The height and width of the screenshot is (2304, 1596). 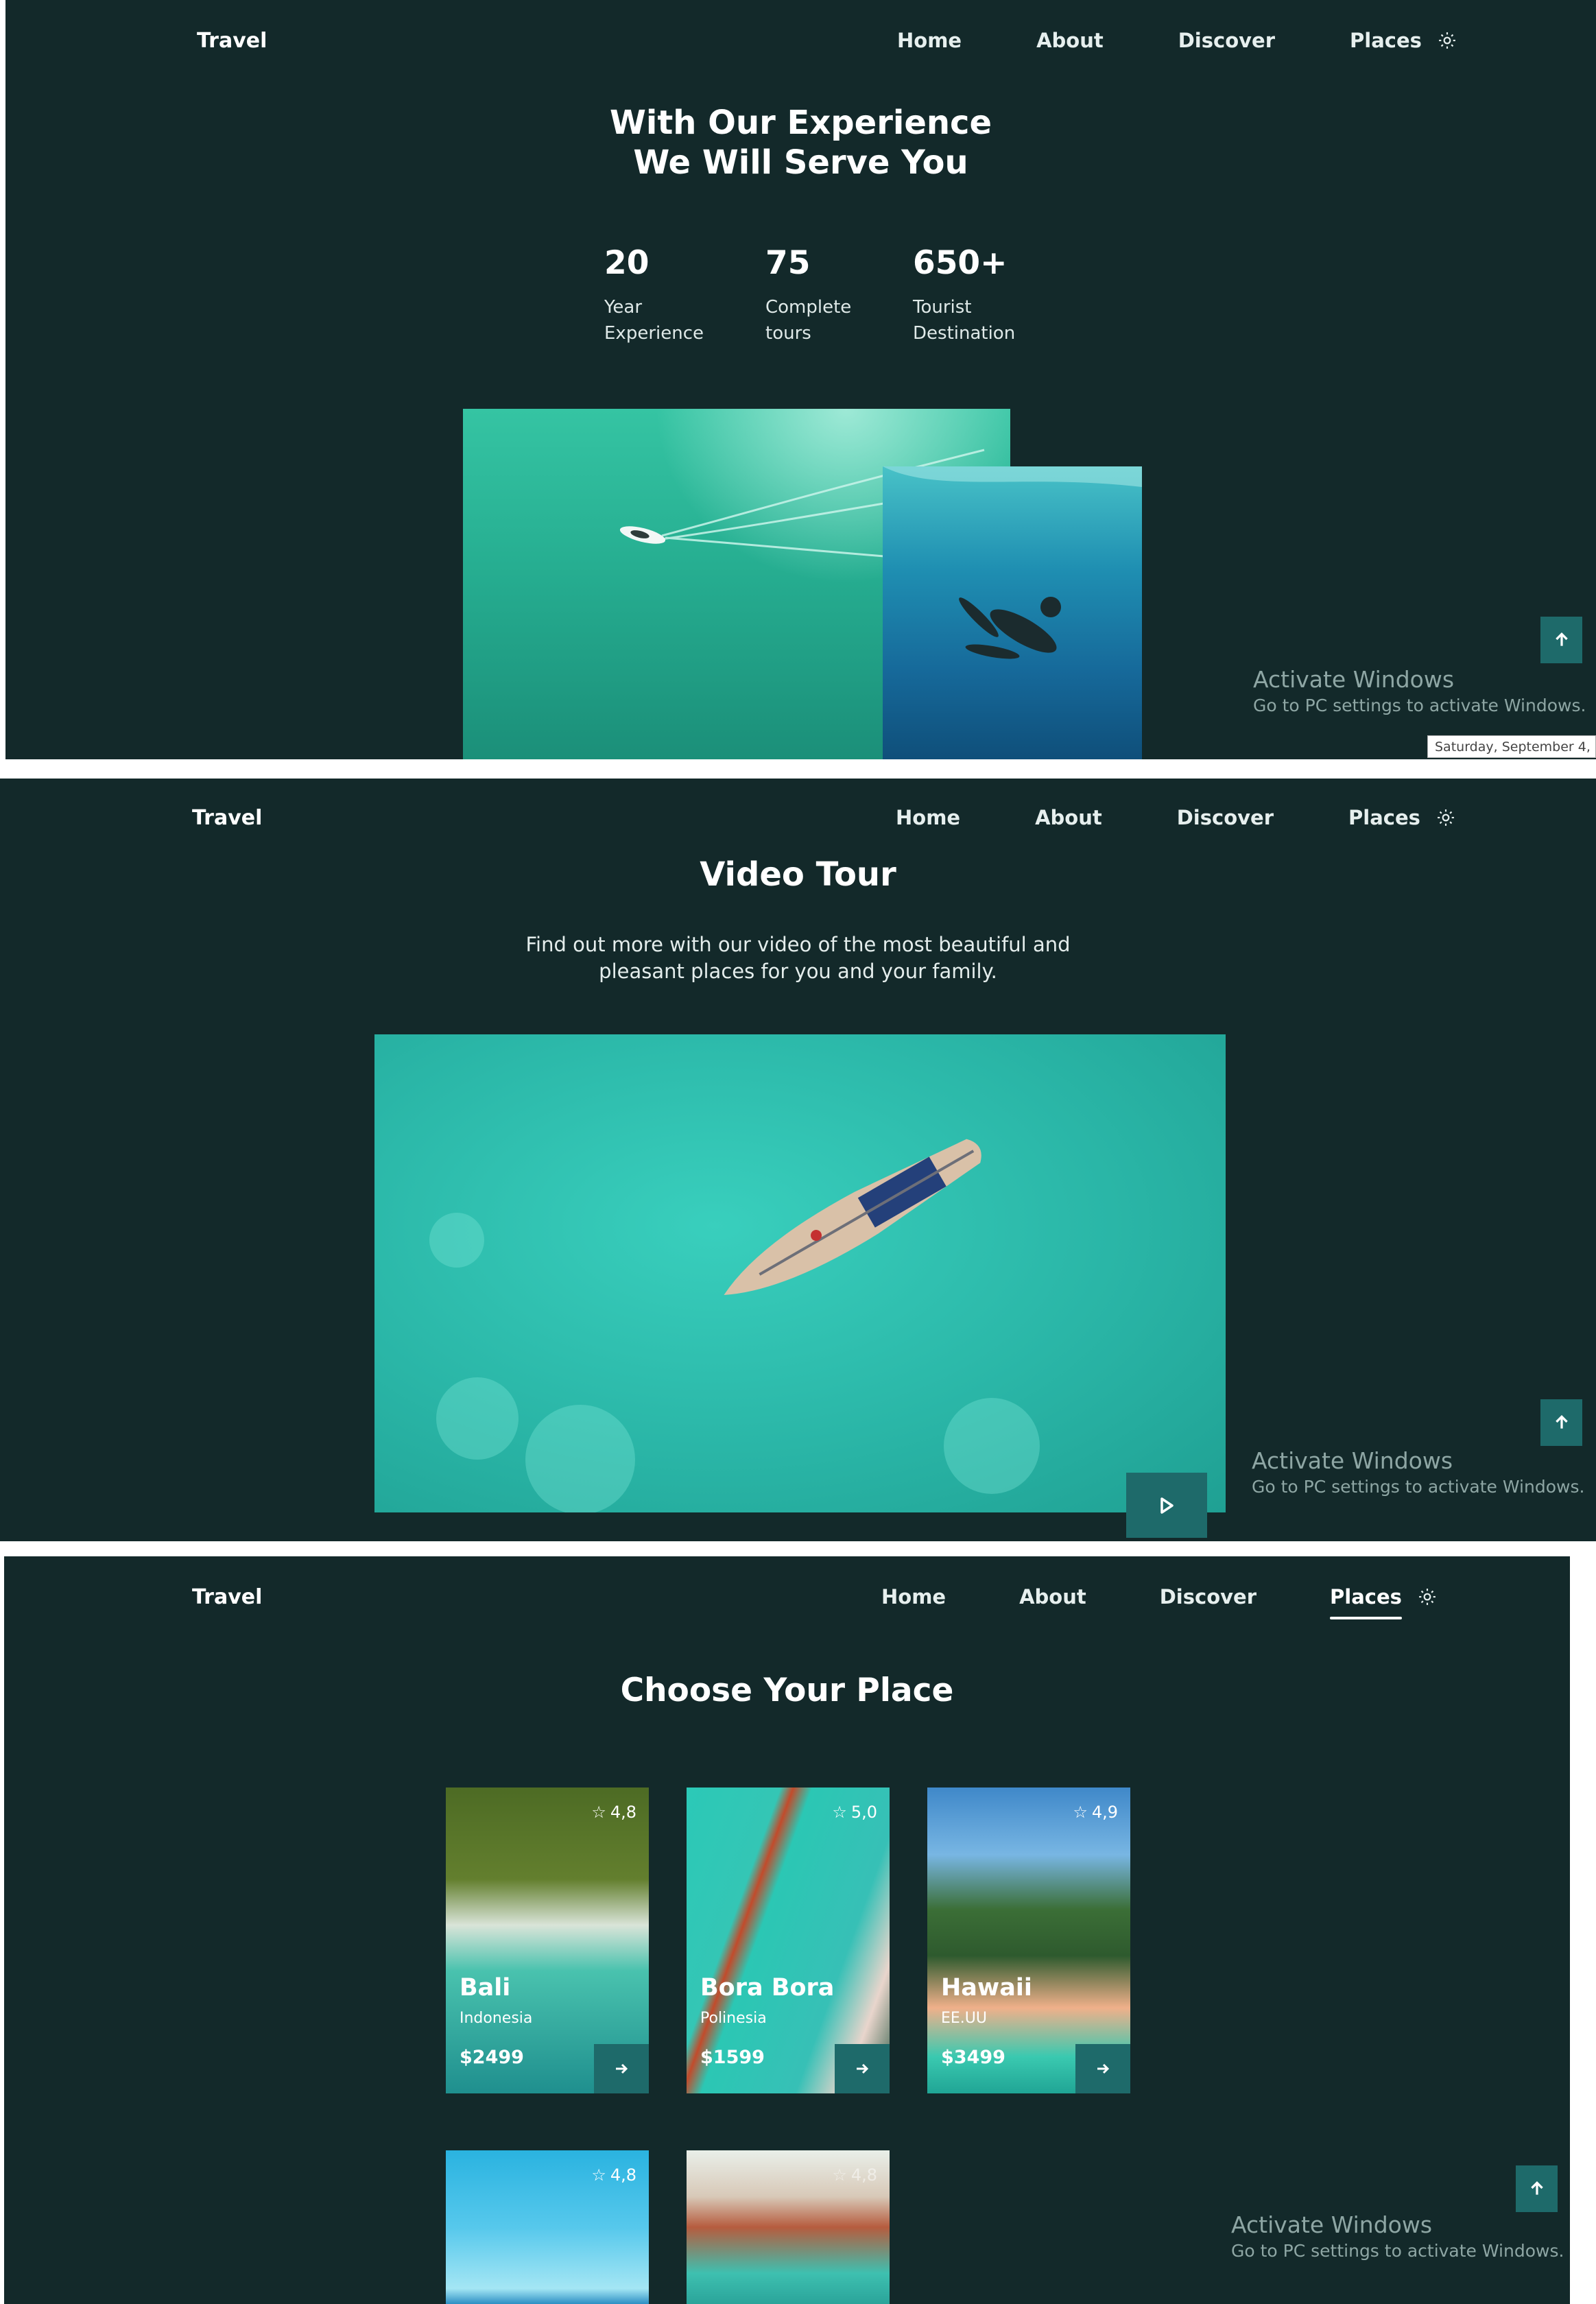 What do you see at coordinates (789, 2227) in the screenshot?
I see `place-card-5: ☆ 4,8` at bounding box center [789, 2227].